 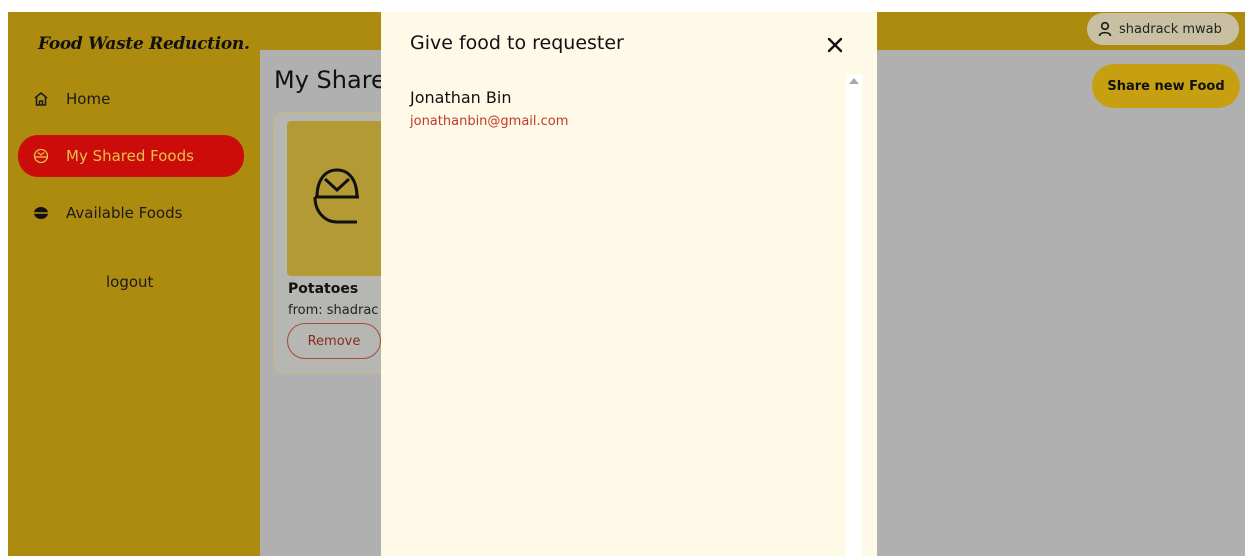 I want to click on food-icon, so click(x=41, y=213).